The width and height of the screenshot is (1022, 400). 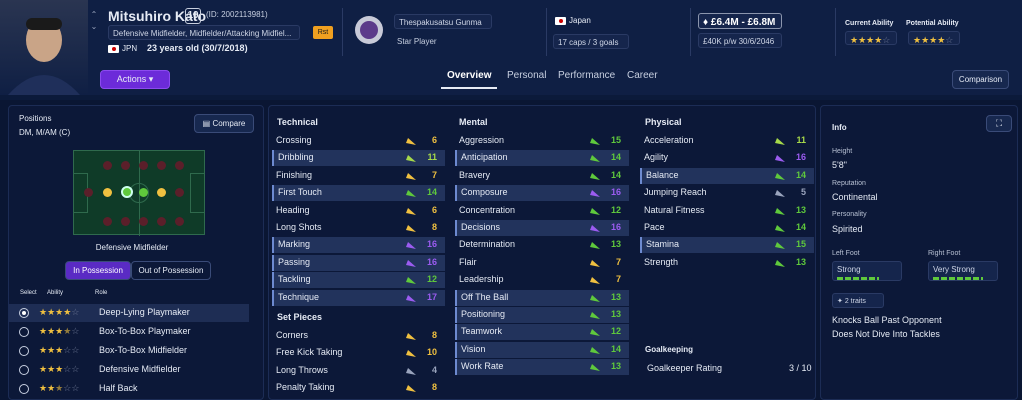 What do you see at coordinates (727, 211) in the screenshot?
I see `attribute-row: Natural Fitness 13` at bounding box center [727, 211].